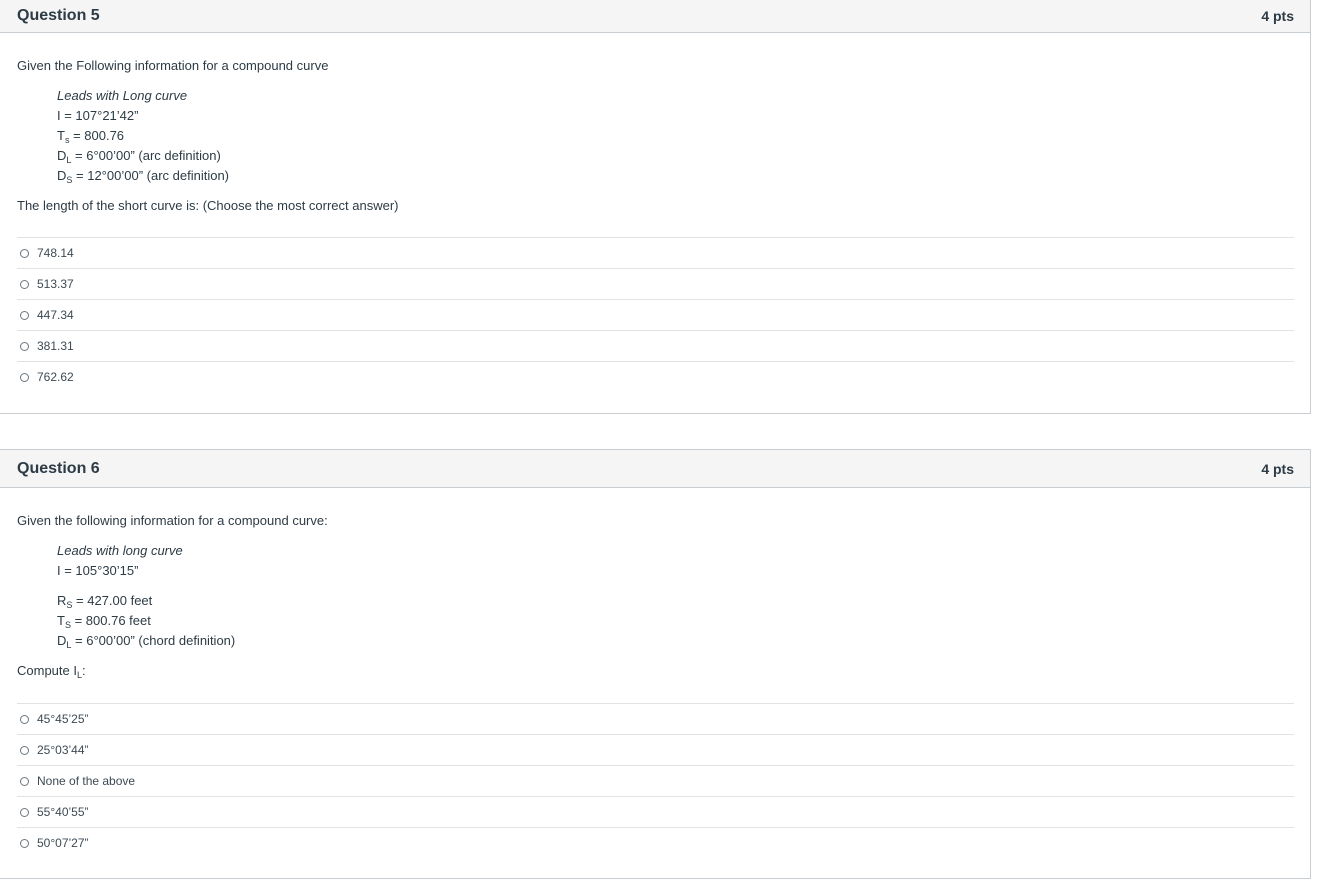 This screenshot has width=1323, height=882. What do you see at coordinates (143, 176) in the screenshot?
I see `short-degree-curve: DS = 12°00’00” (arc definition)` at bounding box center [143, 176].